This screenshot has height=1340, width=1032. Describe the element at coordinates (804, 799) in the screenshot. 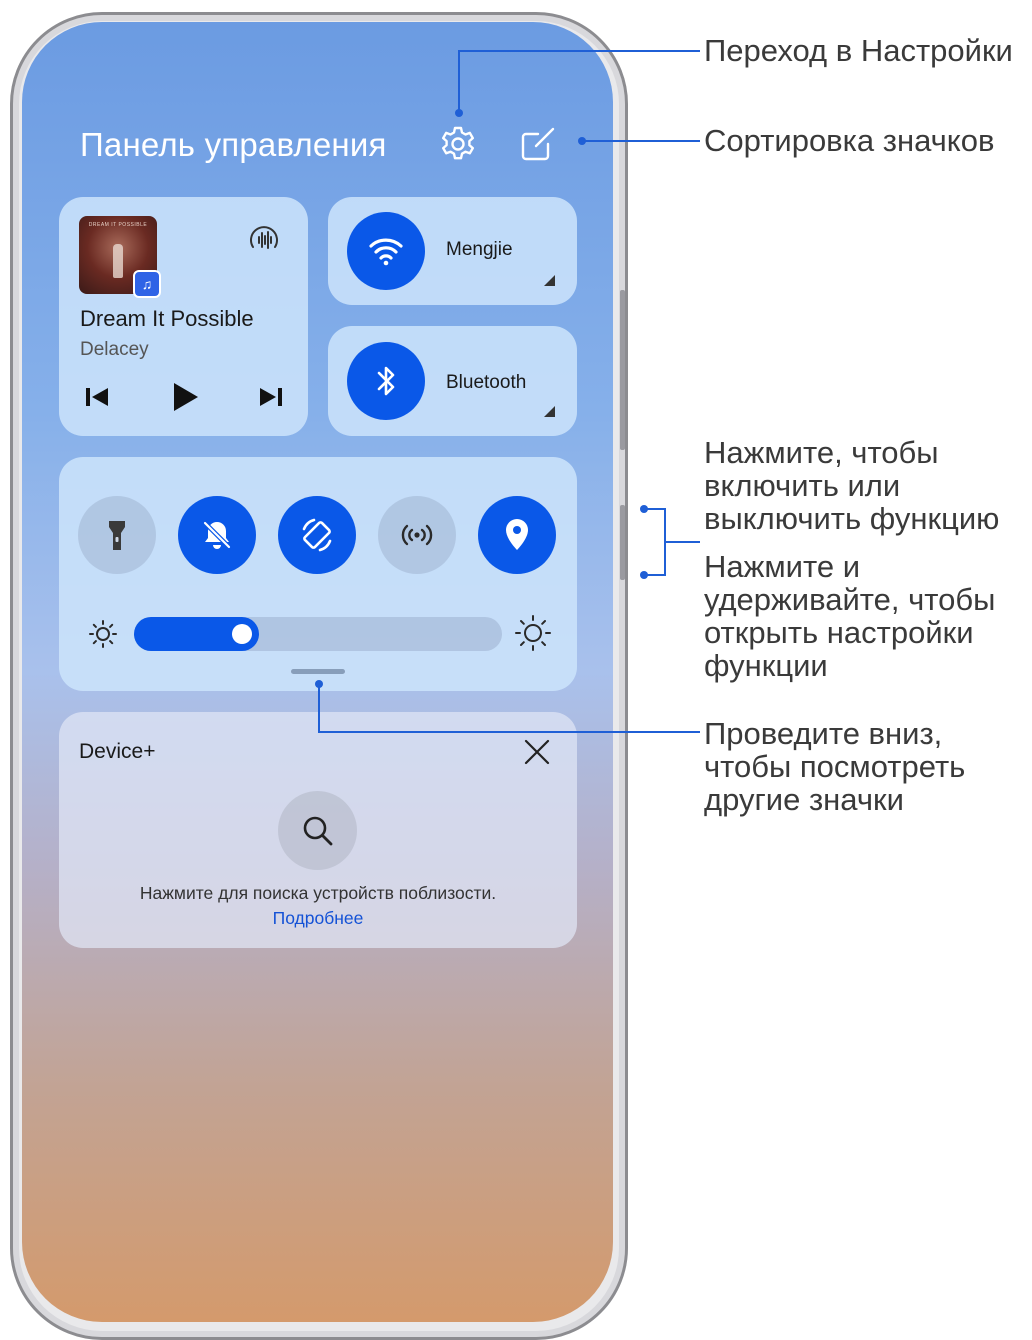

I see `swipe-annotation-line3: другие значки` at that location.